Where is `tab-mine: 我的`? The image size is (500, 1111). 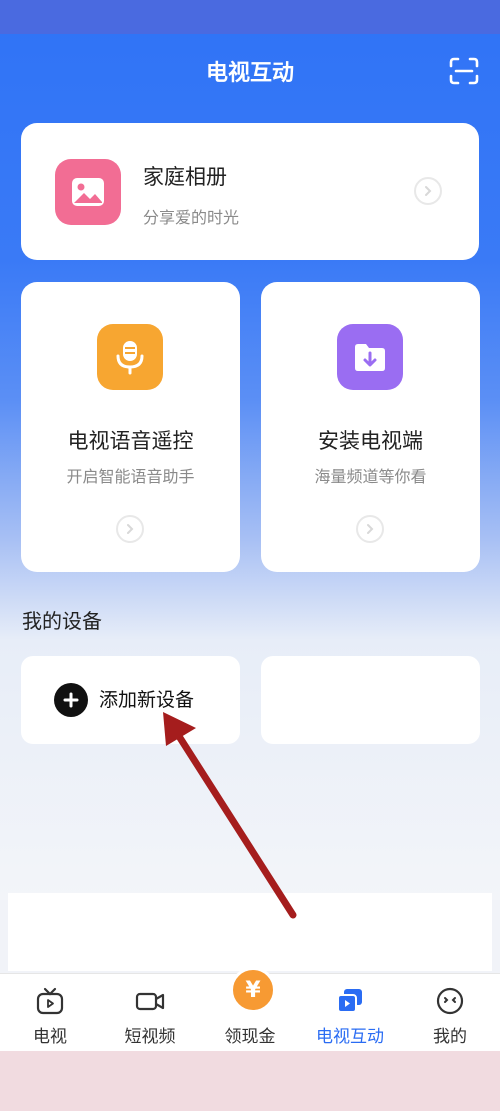
tab-mine: 我的 is located at coordinates (450, 1013).